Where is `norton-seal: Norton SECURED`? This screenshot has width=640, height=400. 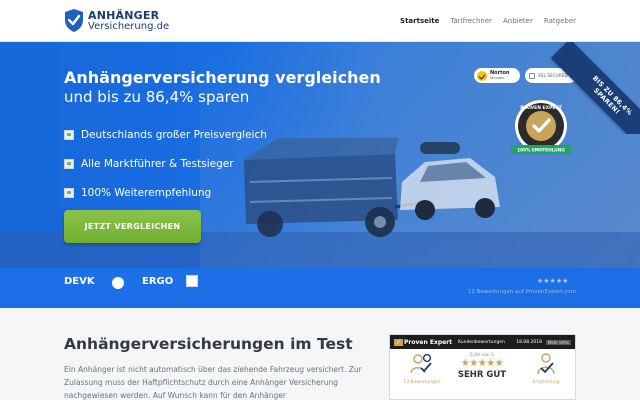
norton-seal: Norton SECURED is located at coordinates (497, 75).